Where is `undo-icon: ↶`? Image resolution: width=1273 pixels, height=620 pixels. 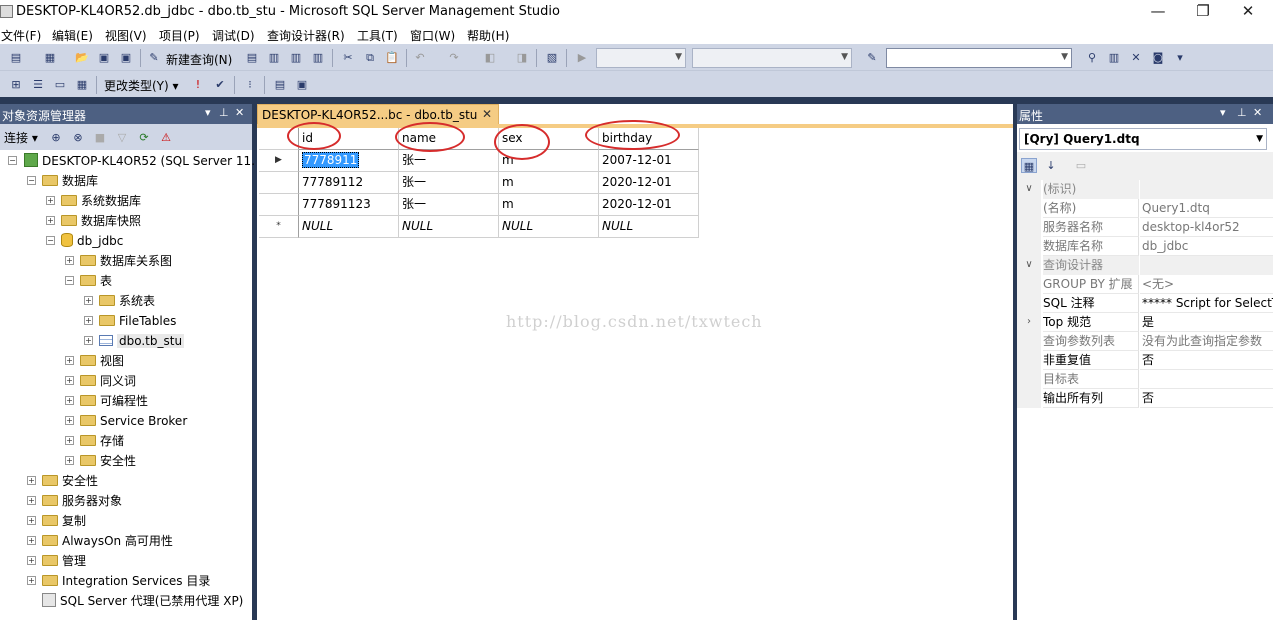 undo-icon: ↶ is located at coordinates (420, 57).